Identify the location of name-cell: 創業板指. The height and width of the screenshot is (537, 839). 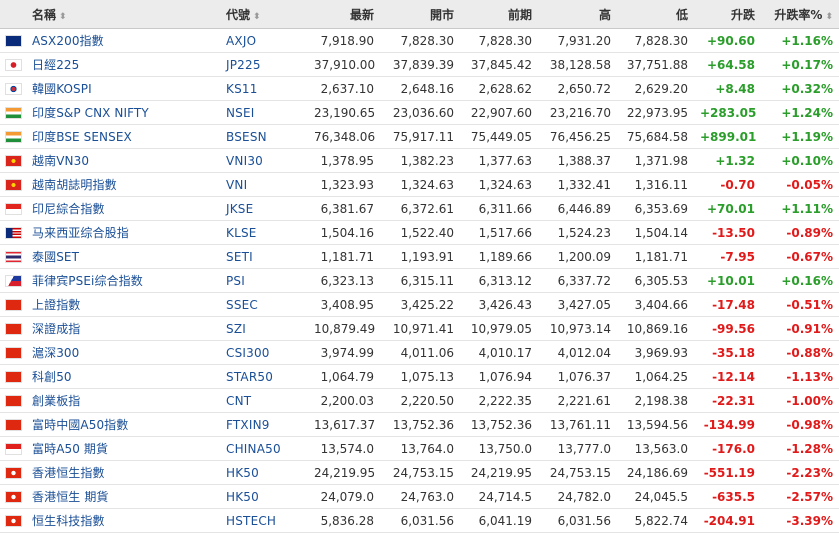
(110, 400).